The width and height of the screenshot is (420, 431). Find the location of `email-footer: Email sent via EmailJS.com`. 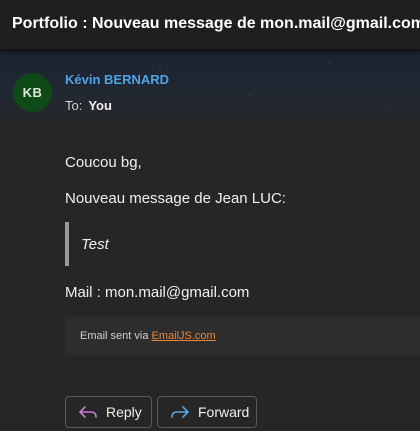

email-footer: Email sent via EmailJS.com is located at coordinates (242, 336).